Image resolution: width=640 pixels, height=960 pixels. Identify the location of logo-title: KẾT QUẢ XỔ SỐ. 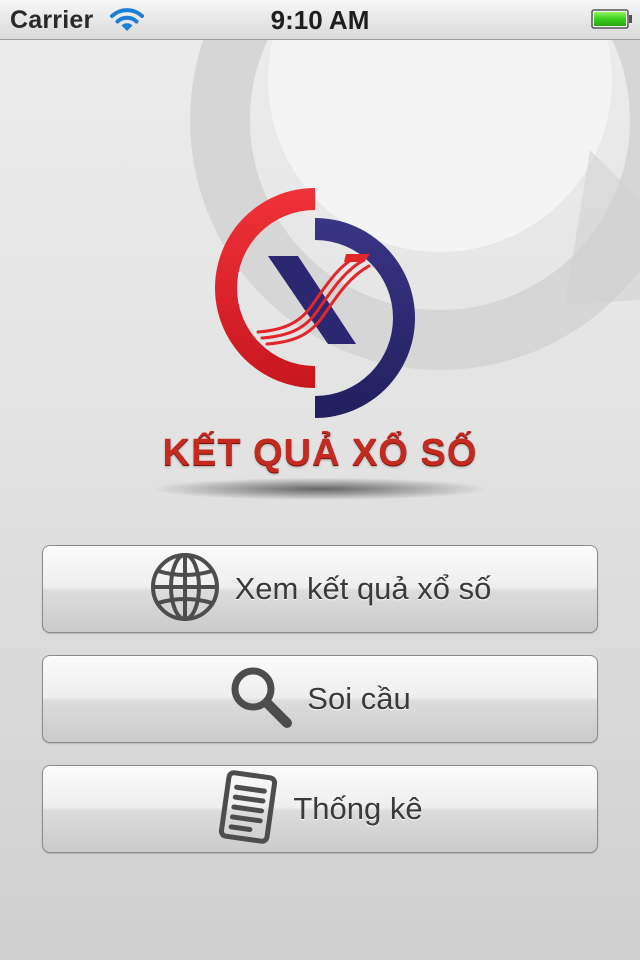
(320, 453).